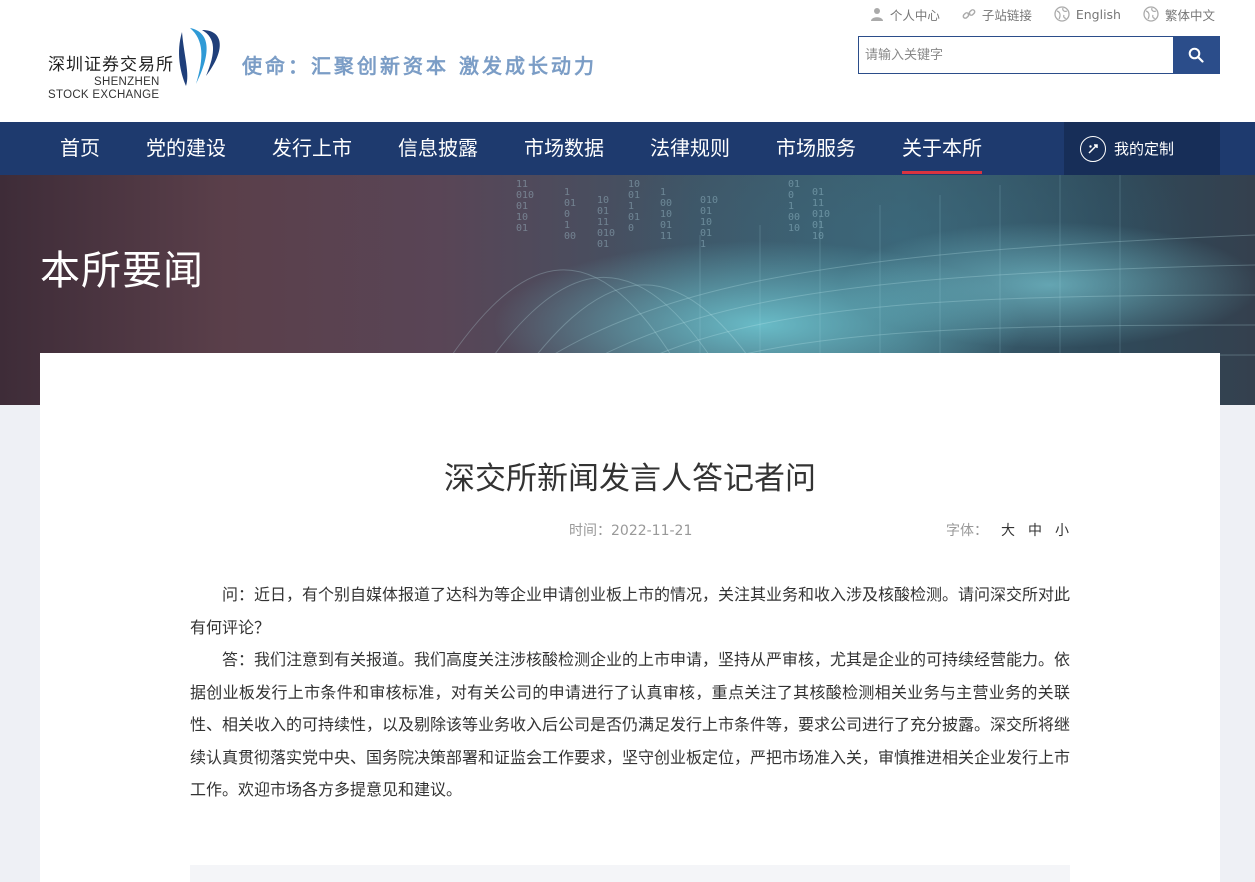 The image size is (1255, 882). What do you see at coordinates (80, 148) in the screenshot?
I see `nav-item-home: 首页` at bounding box center [80, 148].